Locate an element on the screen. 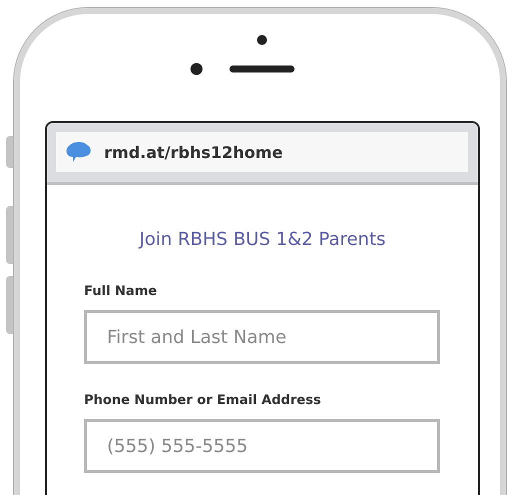 Image resolution: width=510 pixels, height=495 pixels. speech-bubble-icon is located at coordinates (78, 152).